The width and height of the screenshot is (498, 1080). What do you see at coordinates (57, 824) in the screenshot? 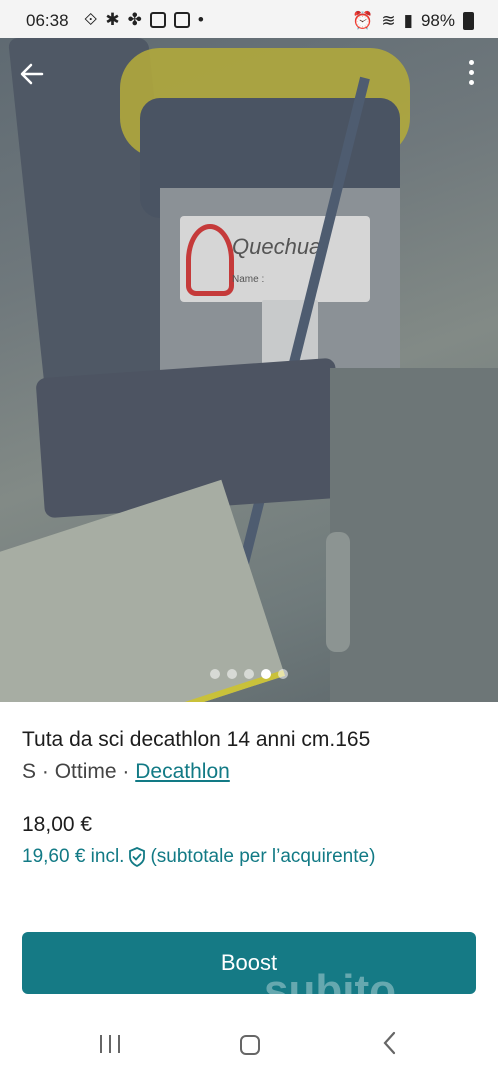
I see `listing-price: 18,00 €` at bounding box center [57, 824].